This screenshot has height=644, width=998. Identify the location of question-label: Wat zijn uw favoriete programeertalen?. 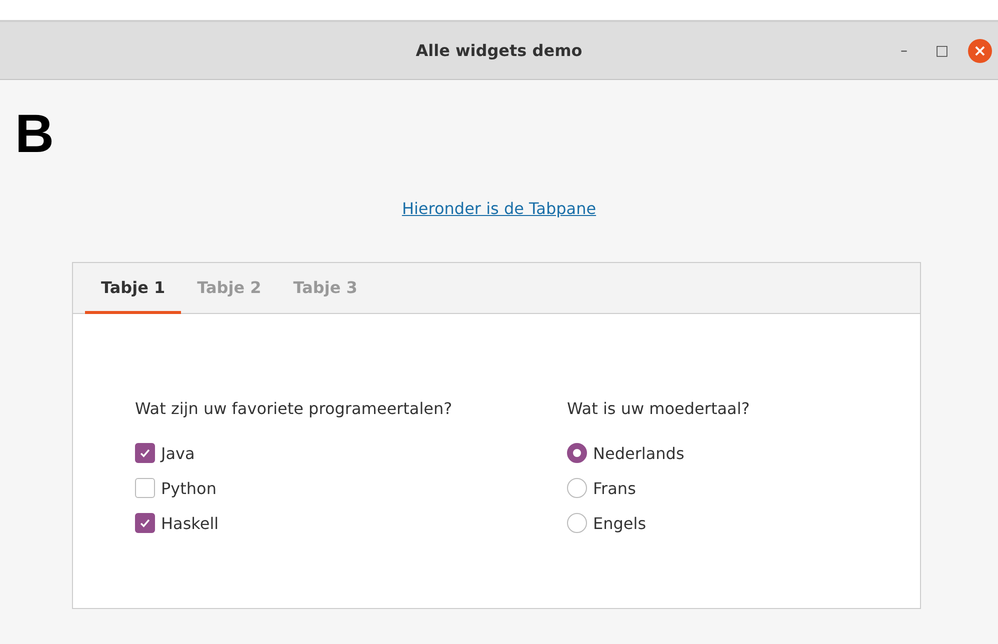
(294, 408).